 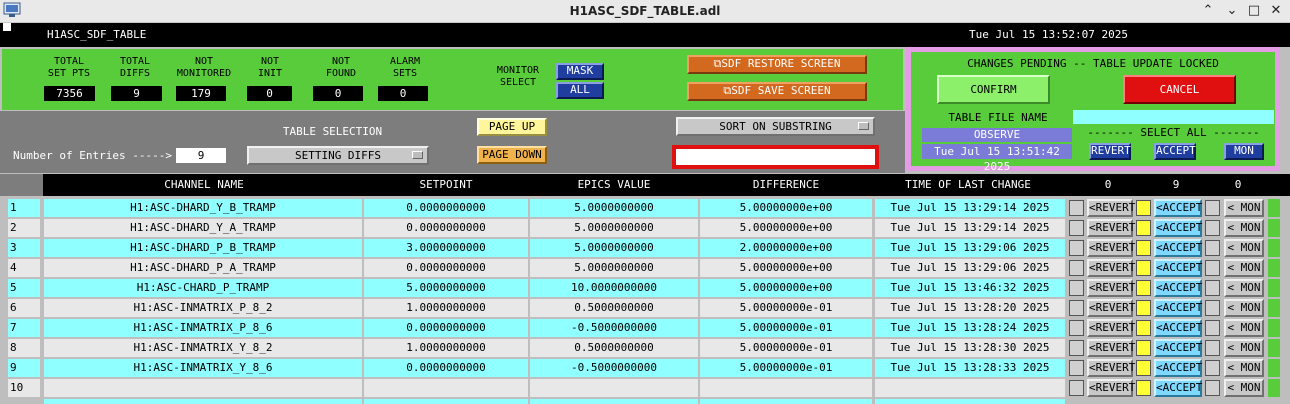 I want to click on row-number: 5, so click(x=13, y=287).